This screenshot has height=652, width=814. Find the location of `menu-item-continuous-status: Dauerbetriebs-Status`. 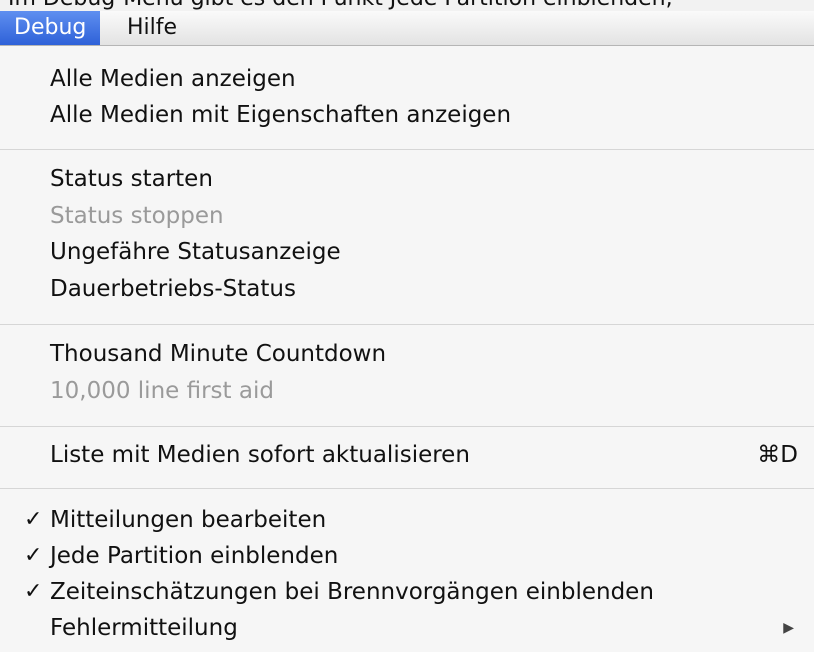

menu-item-continuous-status: Dauerbetriebs-Status is located at coordinates (407, 289).